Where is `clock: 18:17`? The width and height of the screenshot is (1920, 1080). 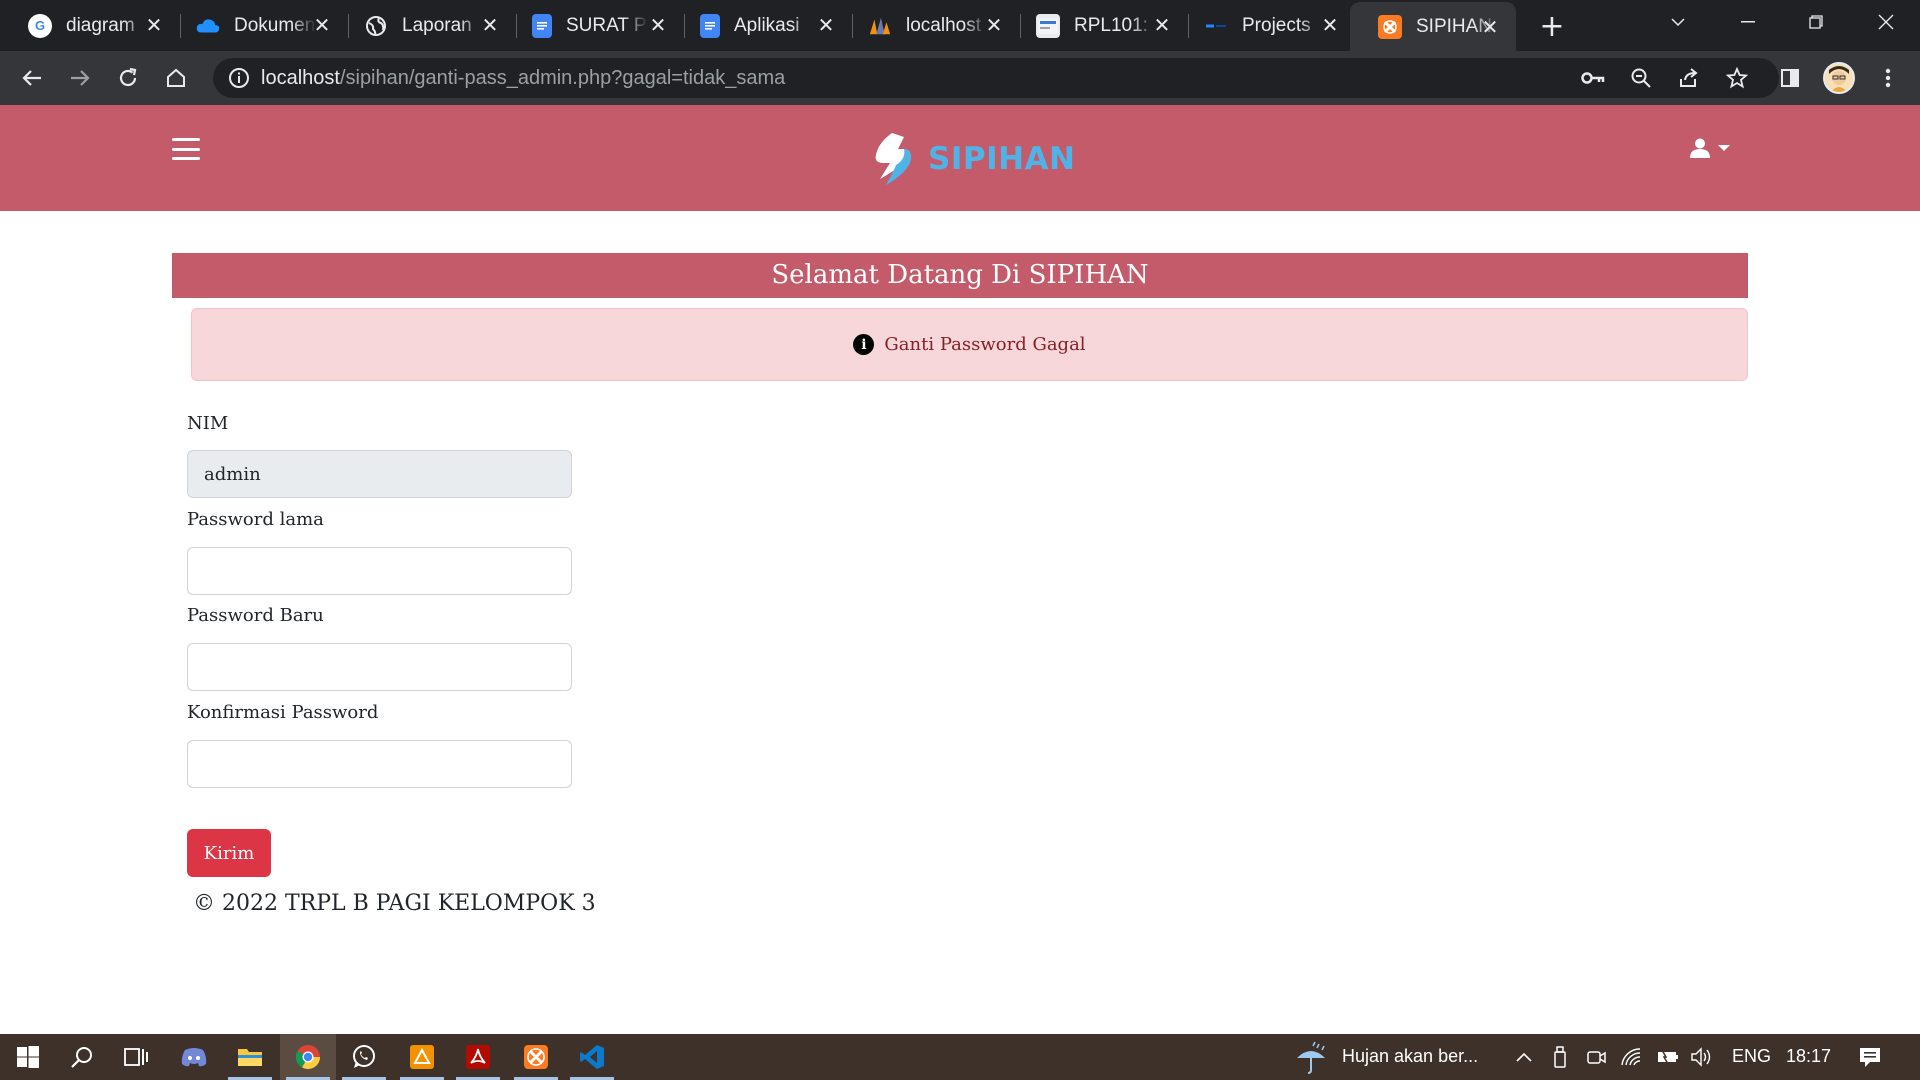 clock: 18:17 is located at coordinates (1808, 1056).